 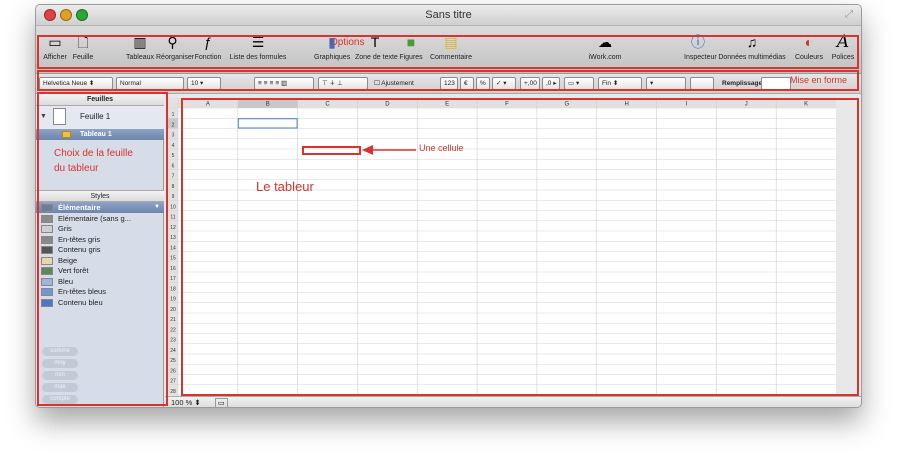 I want to click on row-header-label: 7, so click(x=173, y=177).